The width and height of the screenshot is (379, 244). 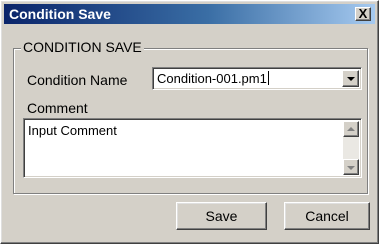 I want to click on condition-name-input: Condition-001.pm1, so click(x=213, y=79).